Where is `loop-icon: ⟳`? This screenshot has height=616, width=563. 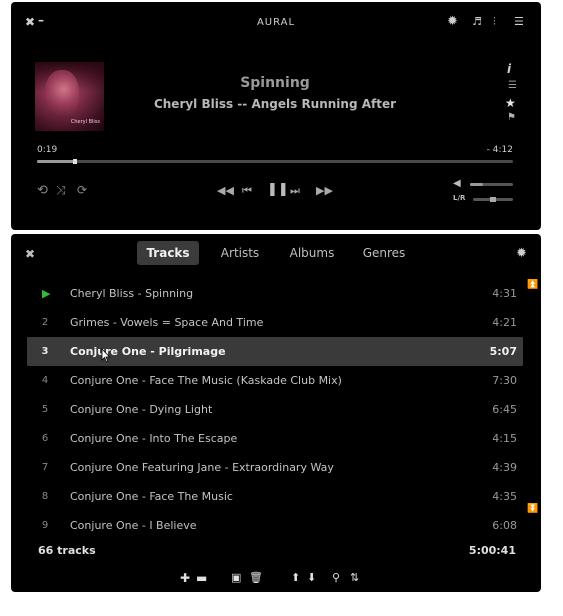 loop-icon: ⟳ is located at coordinates (82, 190).